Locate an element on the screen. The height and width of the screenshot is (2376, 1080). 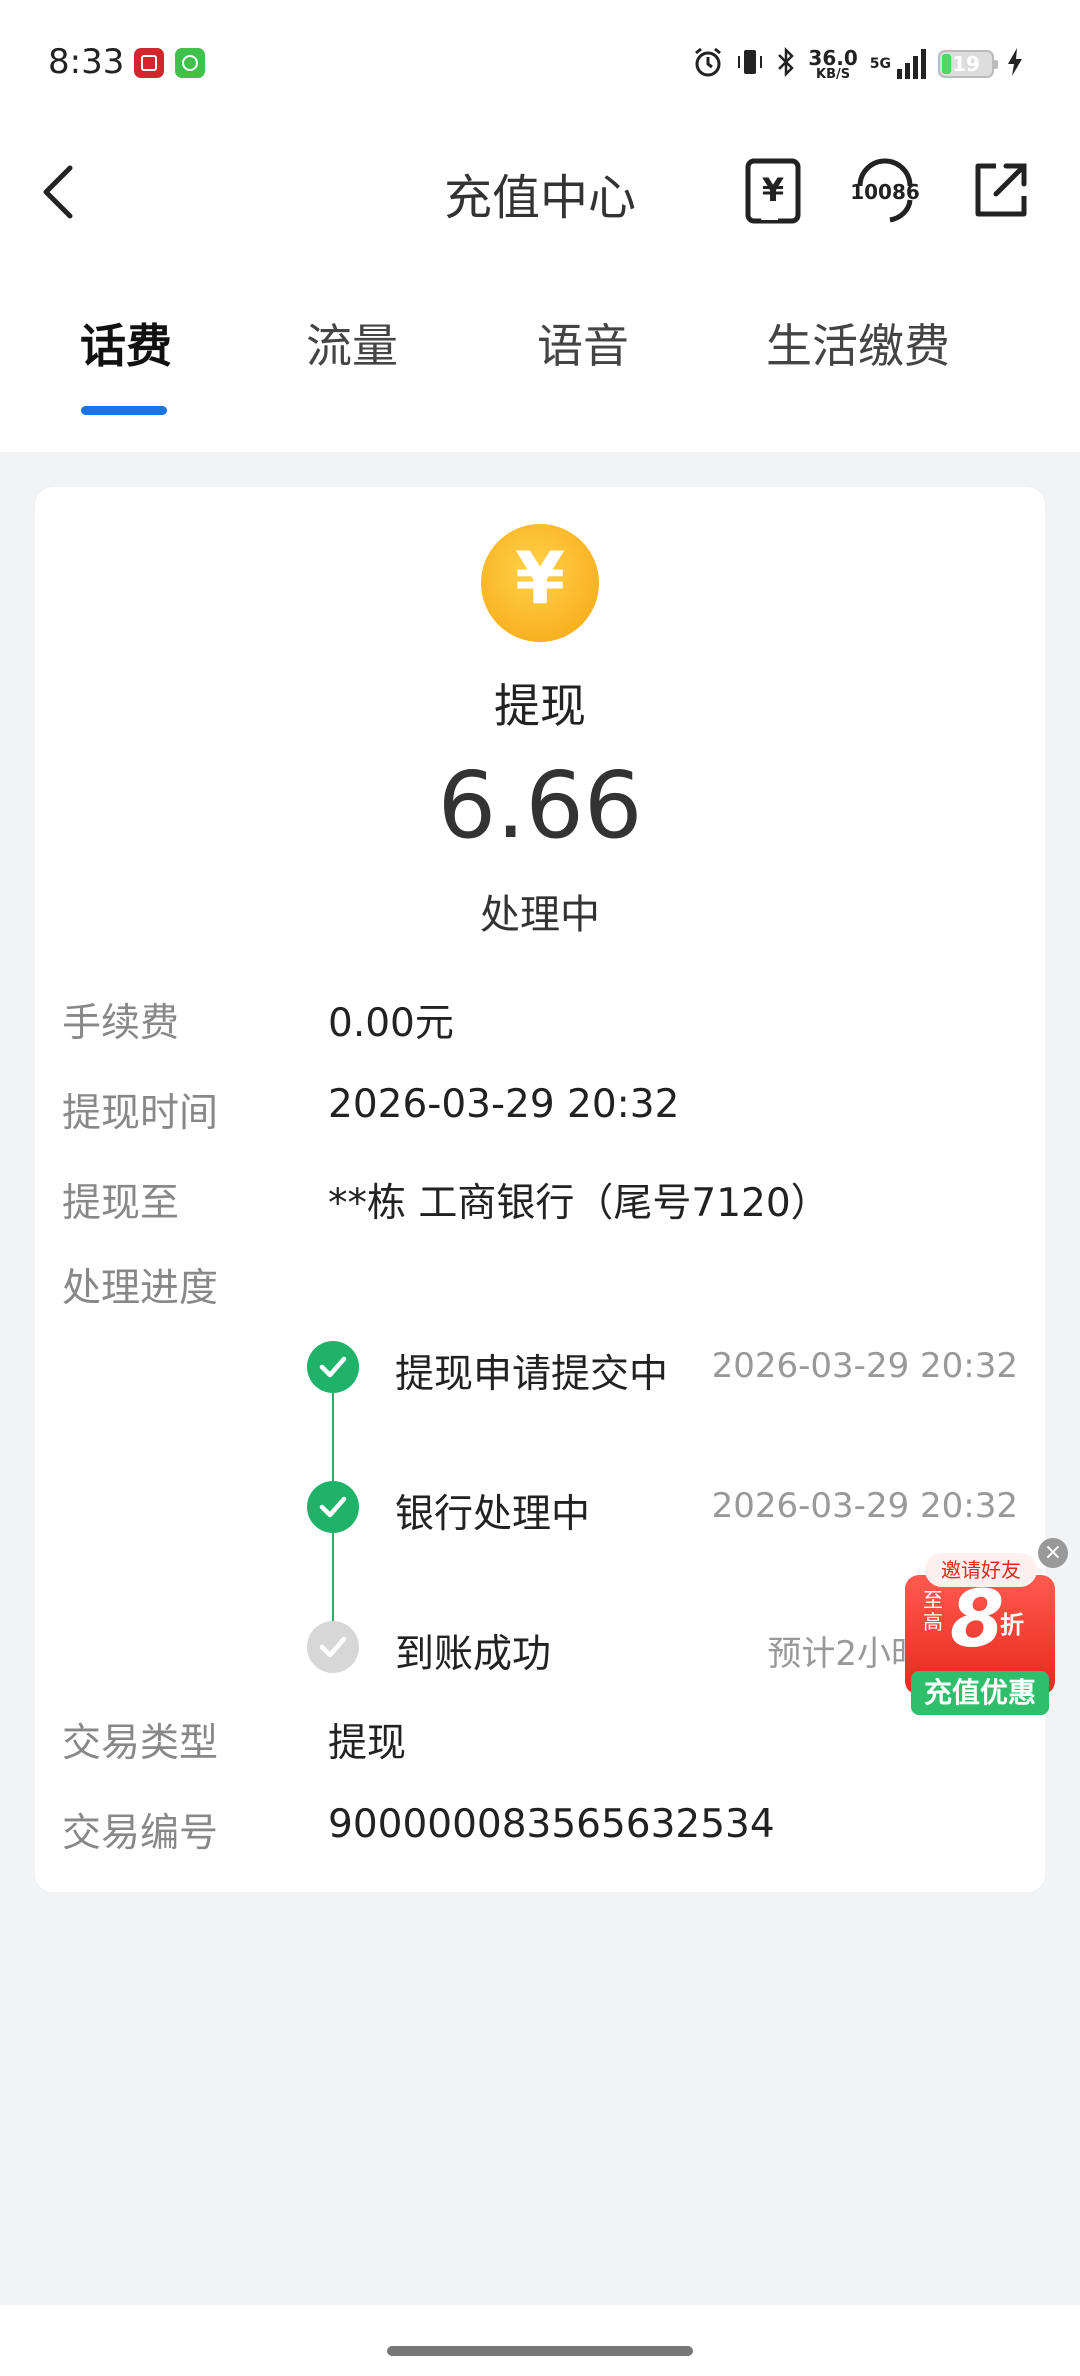
top-header: 充值中心 ¥ 10086 is located at coordinates (540, 192).